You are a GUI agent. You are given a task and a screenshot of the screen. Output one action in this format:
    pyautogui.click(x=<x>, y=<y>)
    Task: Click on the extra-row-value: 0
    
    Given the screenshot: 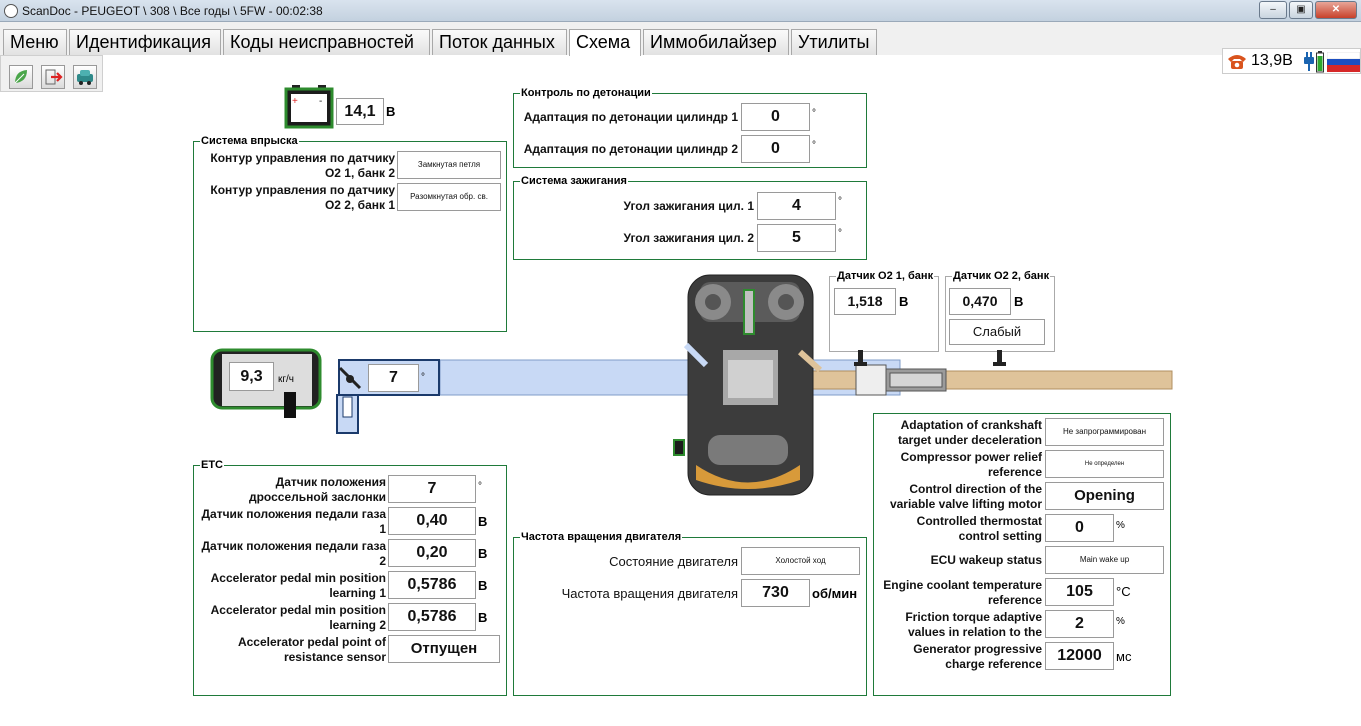 What is the action you would take?
    pyautogui.click(x=1079, y=528)
    